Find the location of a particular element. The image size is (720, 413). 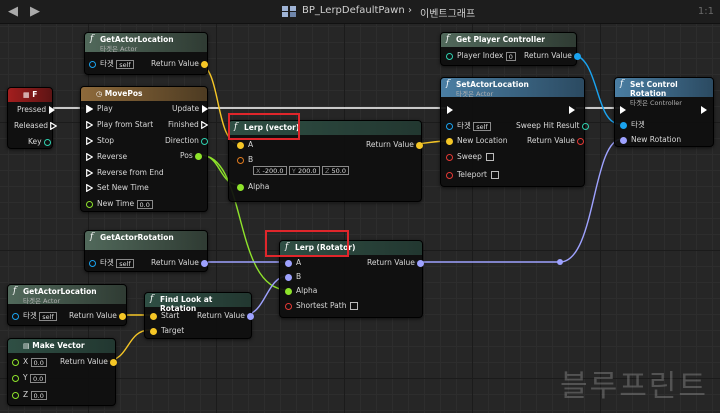

node-key-f: ▦ F Pressed Released Key is located at coordinates (32, 118).